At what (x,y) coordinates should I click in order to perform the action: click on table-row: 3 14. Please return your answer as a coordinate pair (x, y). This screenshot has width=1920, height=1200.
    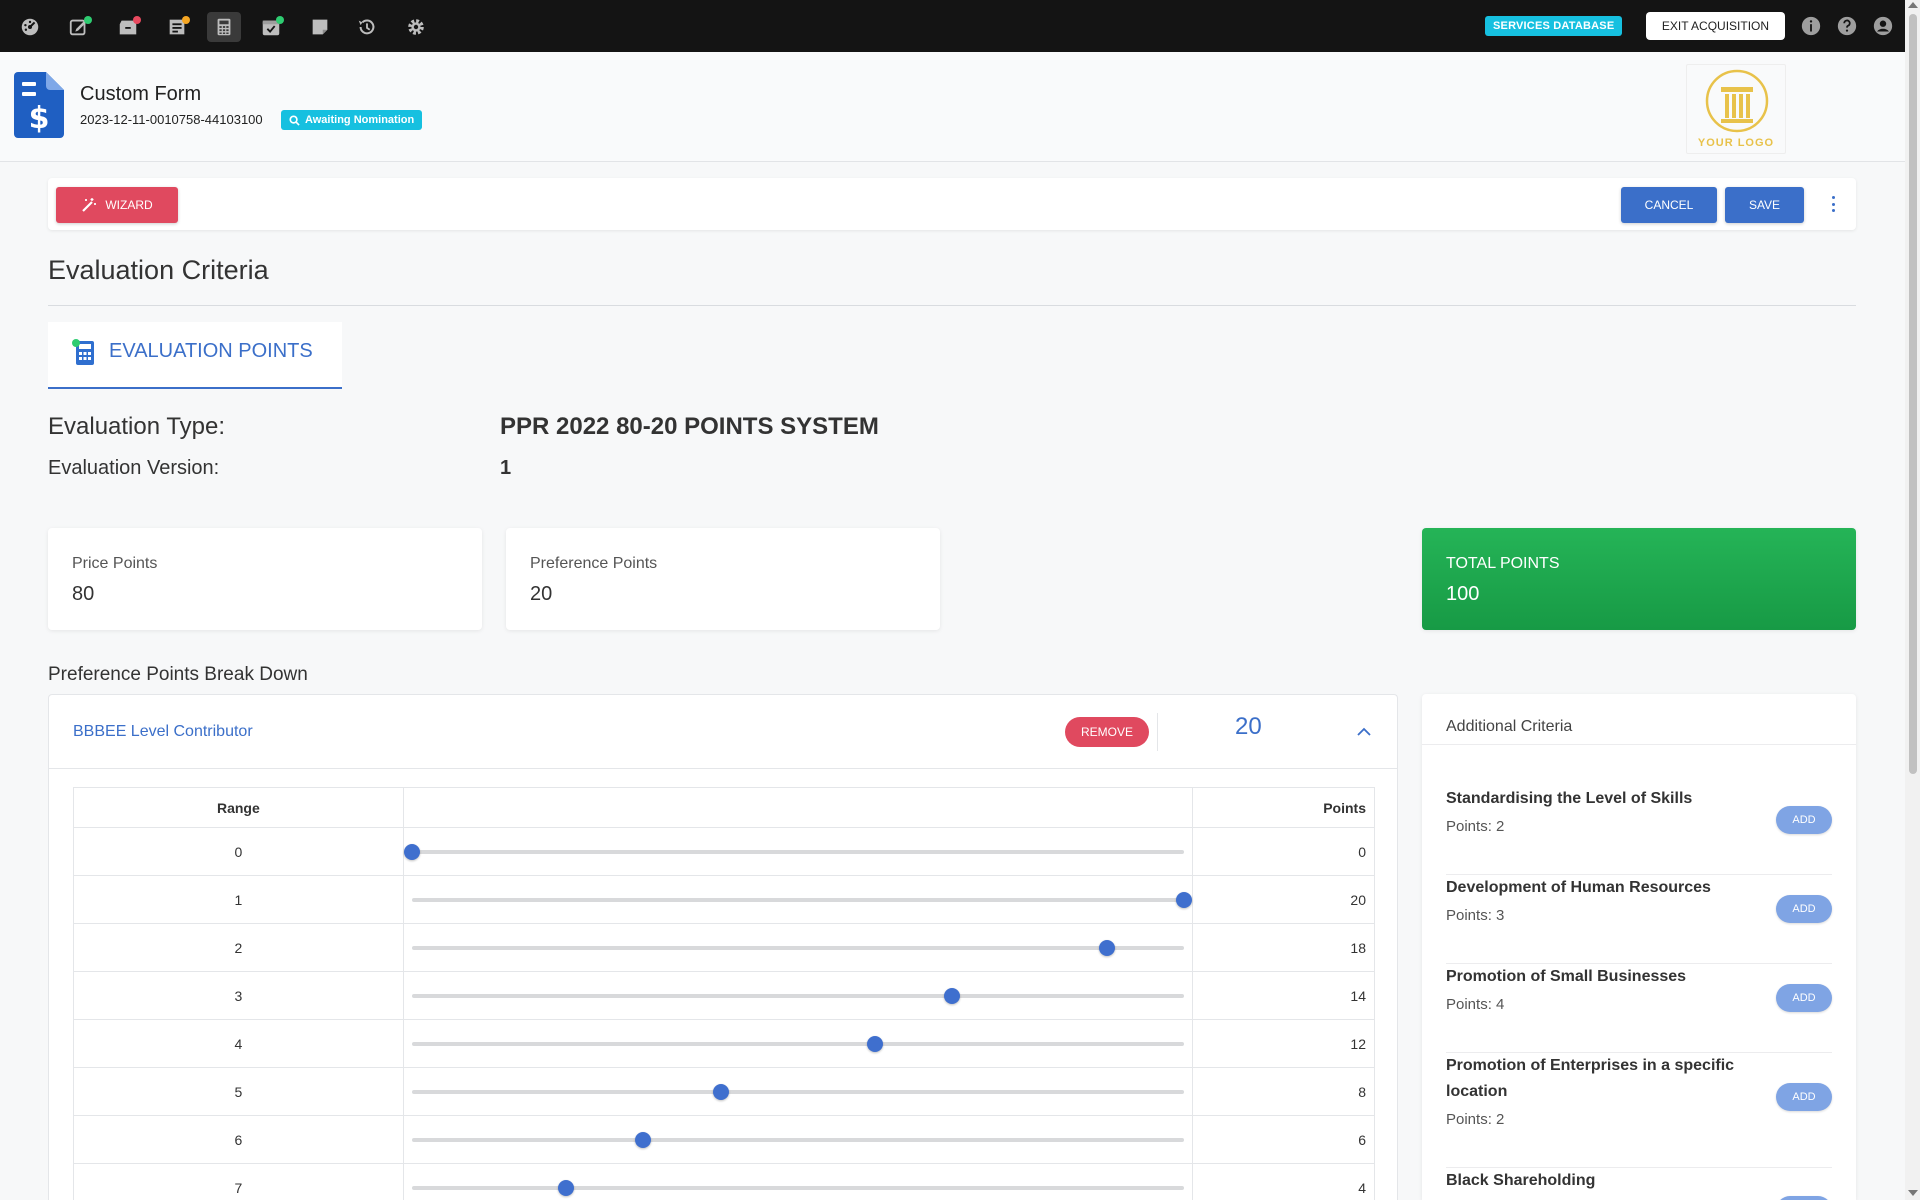
    Looking at the image, I should click on (724, 995).